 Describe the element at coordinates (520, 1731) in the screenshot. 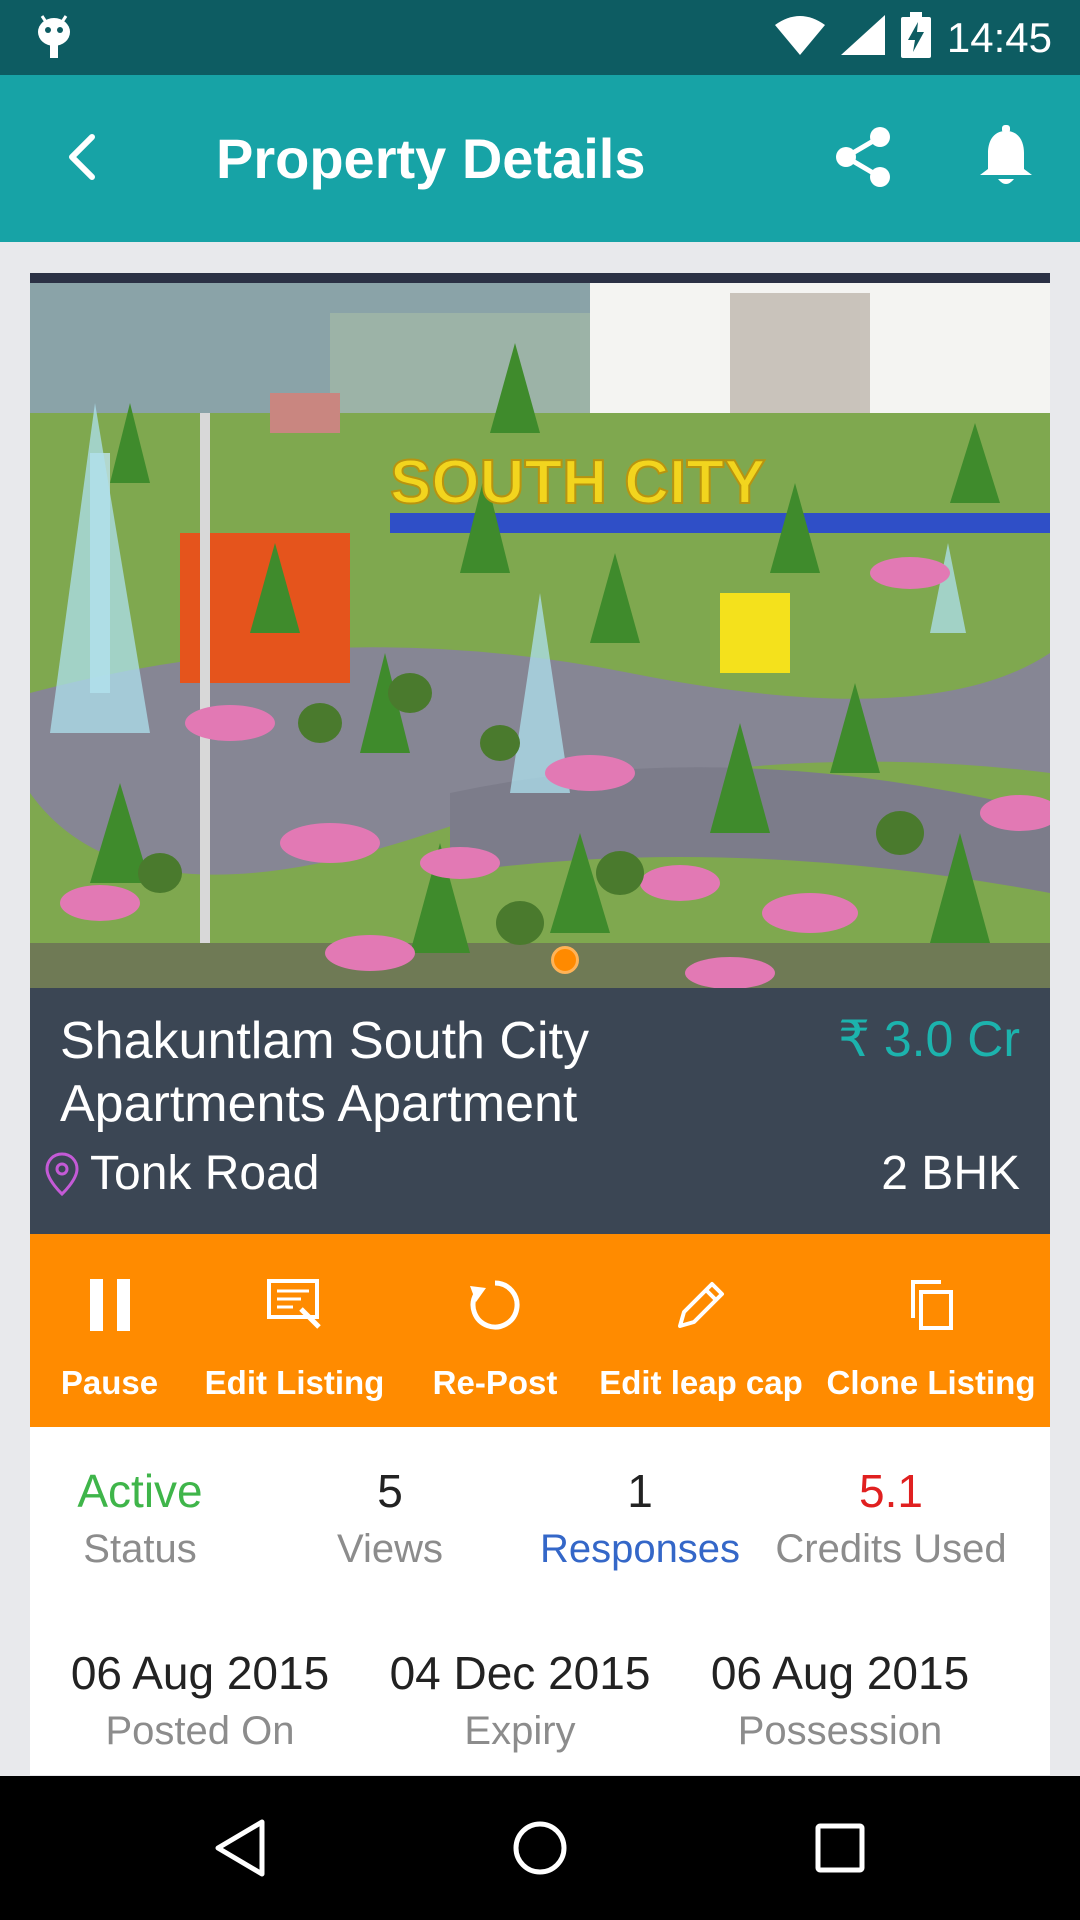

I see `expiry-label: Expiry` at that location.